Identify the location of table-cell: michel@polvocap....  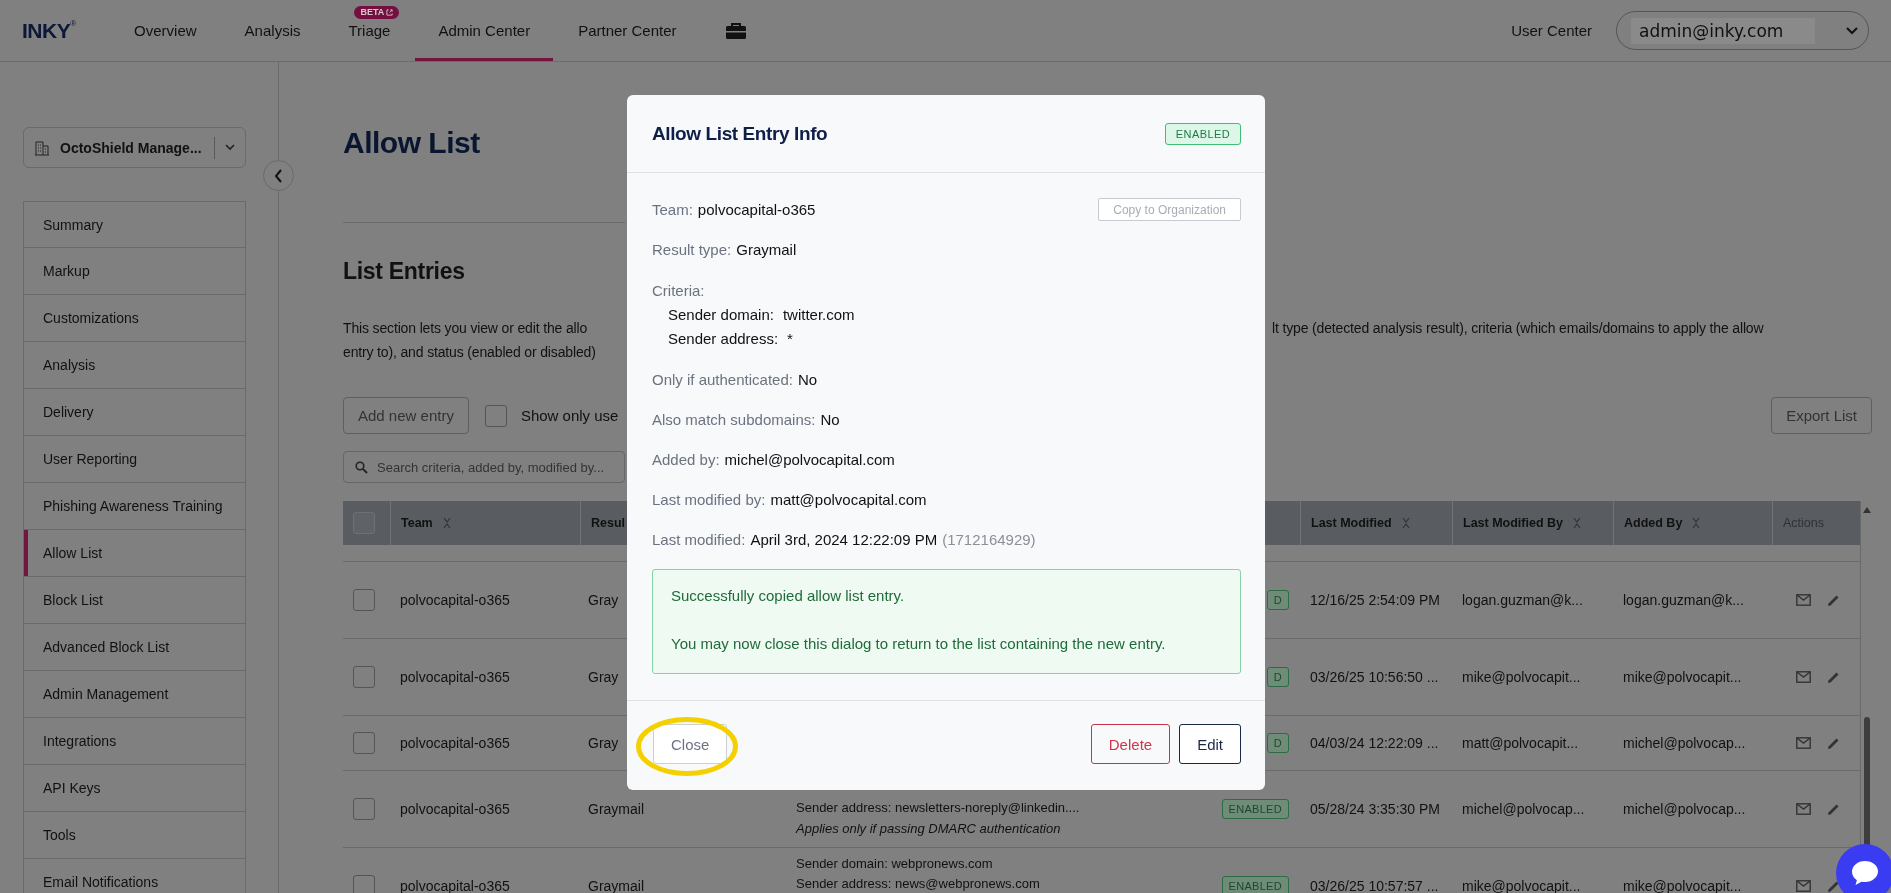
(1684, 809).